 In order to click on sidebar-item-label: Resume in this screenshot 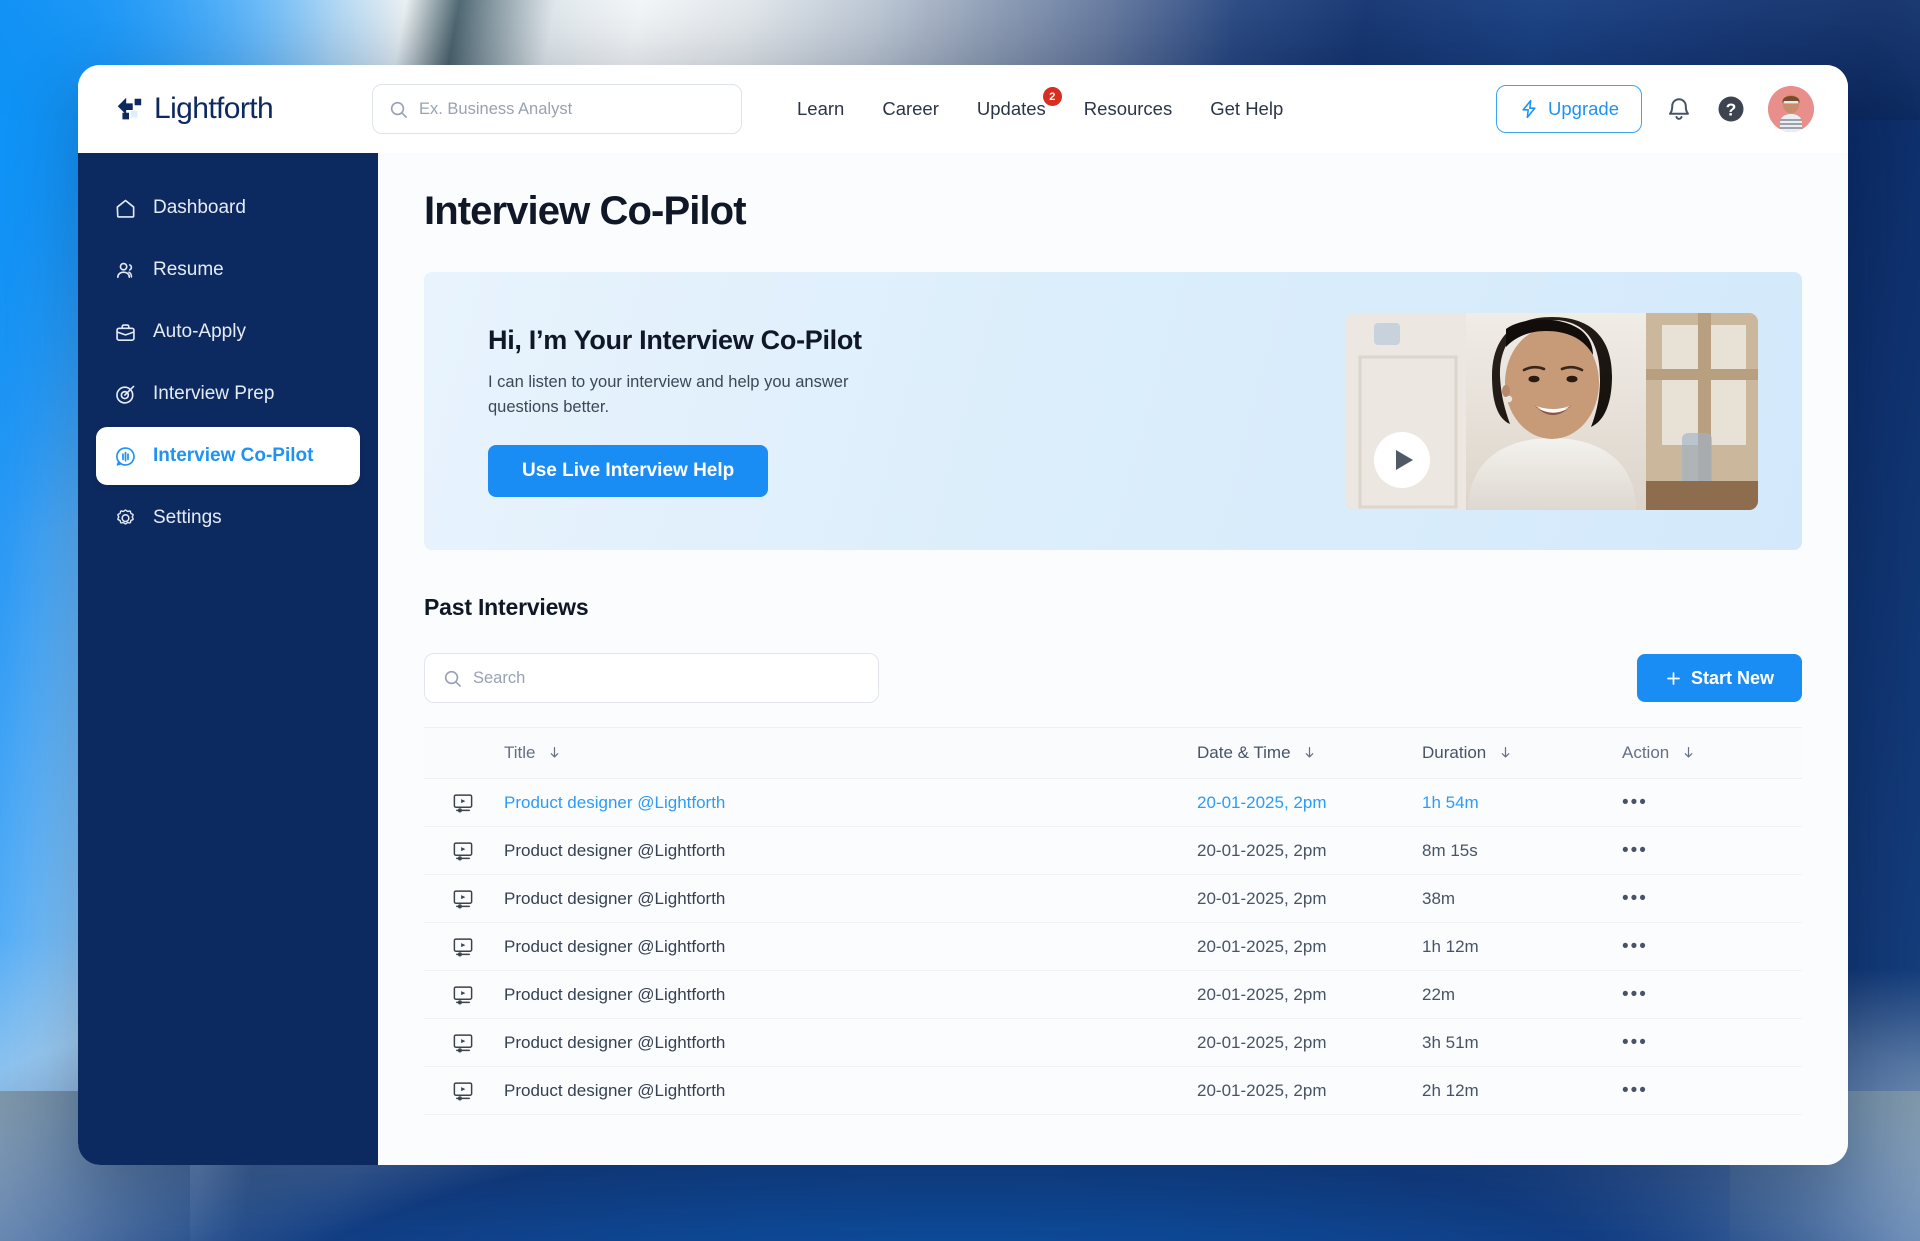, I will do `click(188, 269)`.